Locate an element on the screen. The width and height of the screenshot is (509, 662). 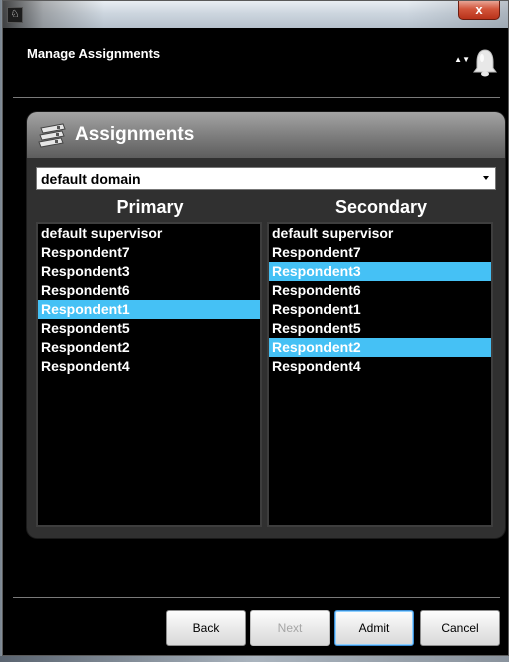
bell-icon is located at coordinates (485, 63).